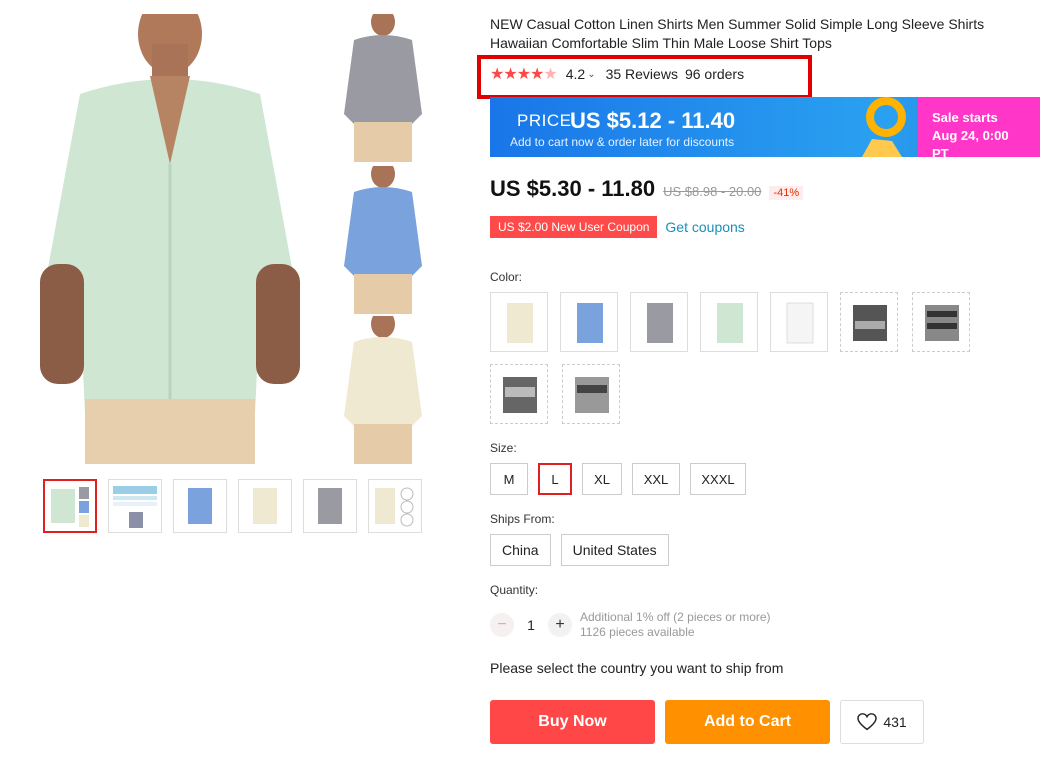 Image resolution: width=1061 pixels, height=761 pixels. What do you see at coordinates (614, 550) in the screenshot?
I see `ships-from-united-states: United States` at bounding box center [614, 550].